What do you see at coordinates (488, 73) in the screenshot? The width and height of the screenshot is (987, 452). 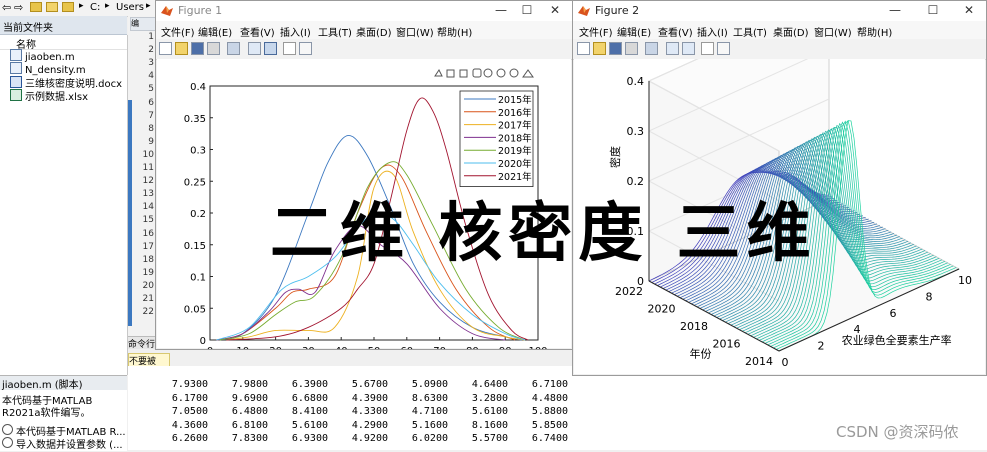 I see `pan-icon` at bounding box center [488, 73].